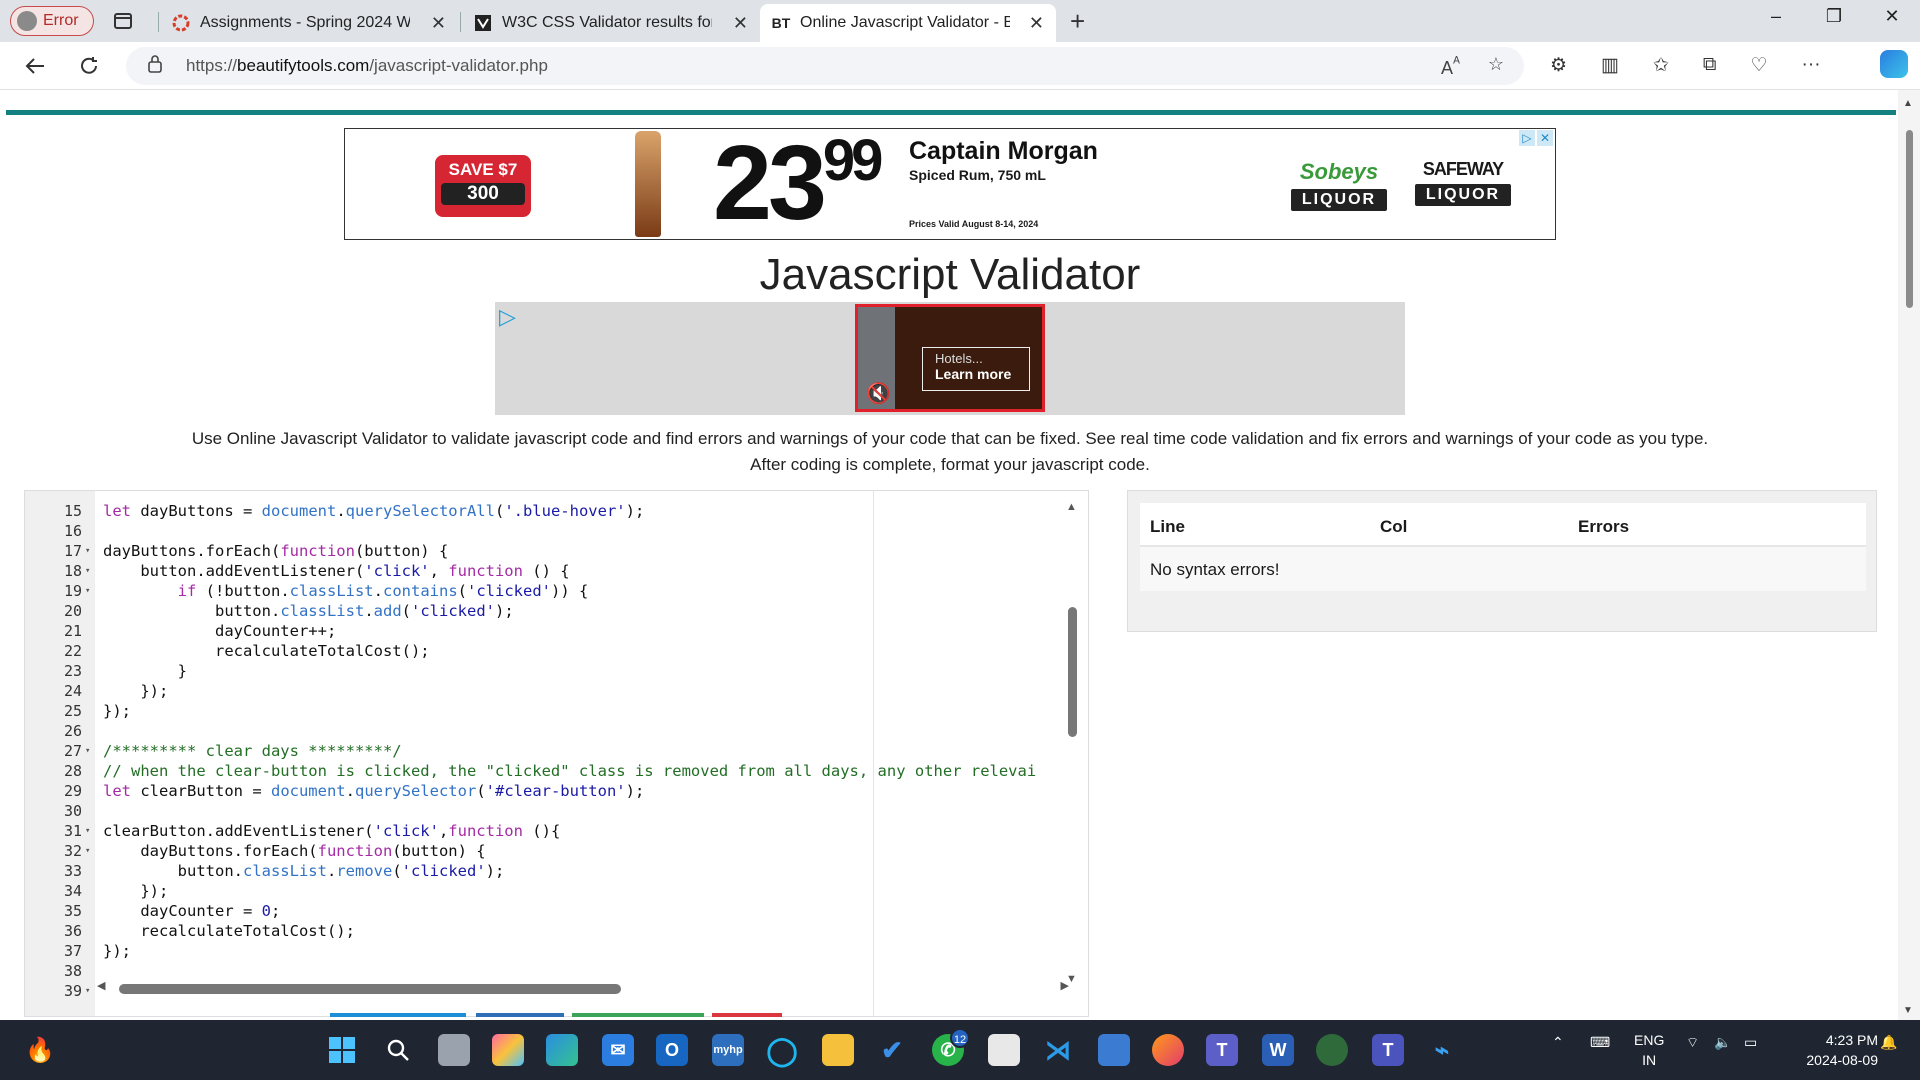 The height and width of the screenshot is (1080, 1920). I want to click on mail-icon: ✉, so click(618, 1050).